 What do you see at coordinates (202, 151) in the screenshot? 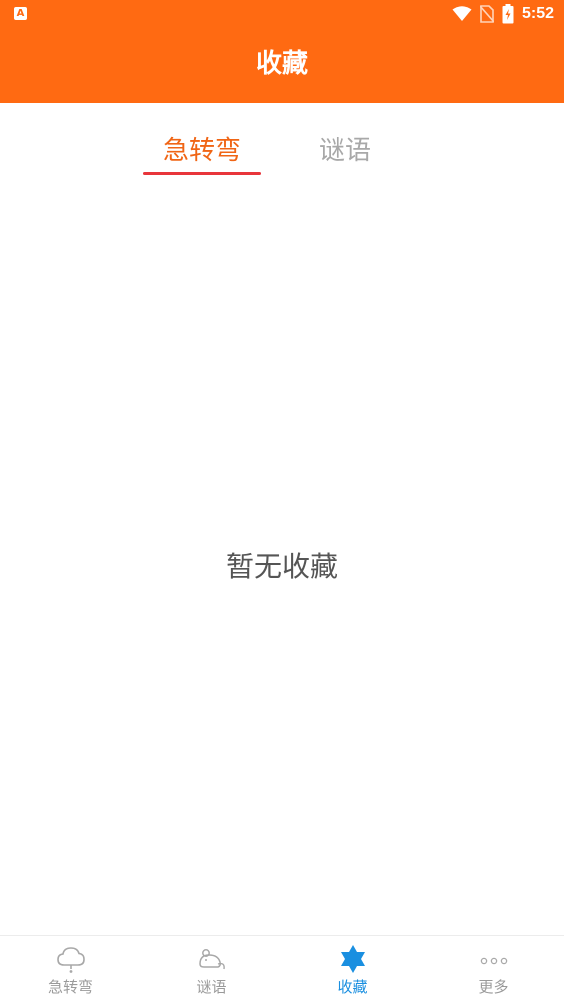
I see `tab-brain-teaser: 急转弯` at bounding box center [202, 151].